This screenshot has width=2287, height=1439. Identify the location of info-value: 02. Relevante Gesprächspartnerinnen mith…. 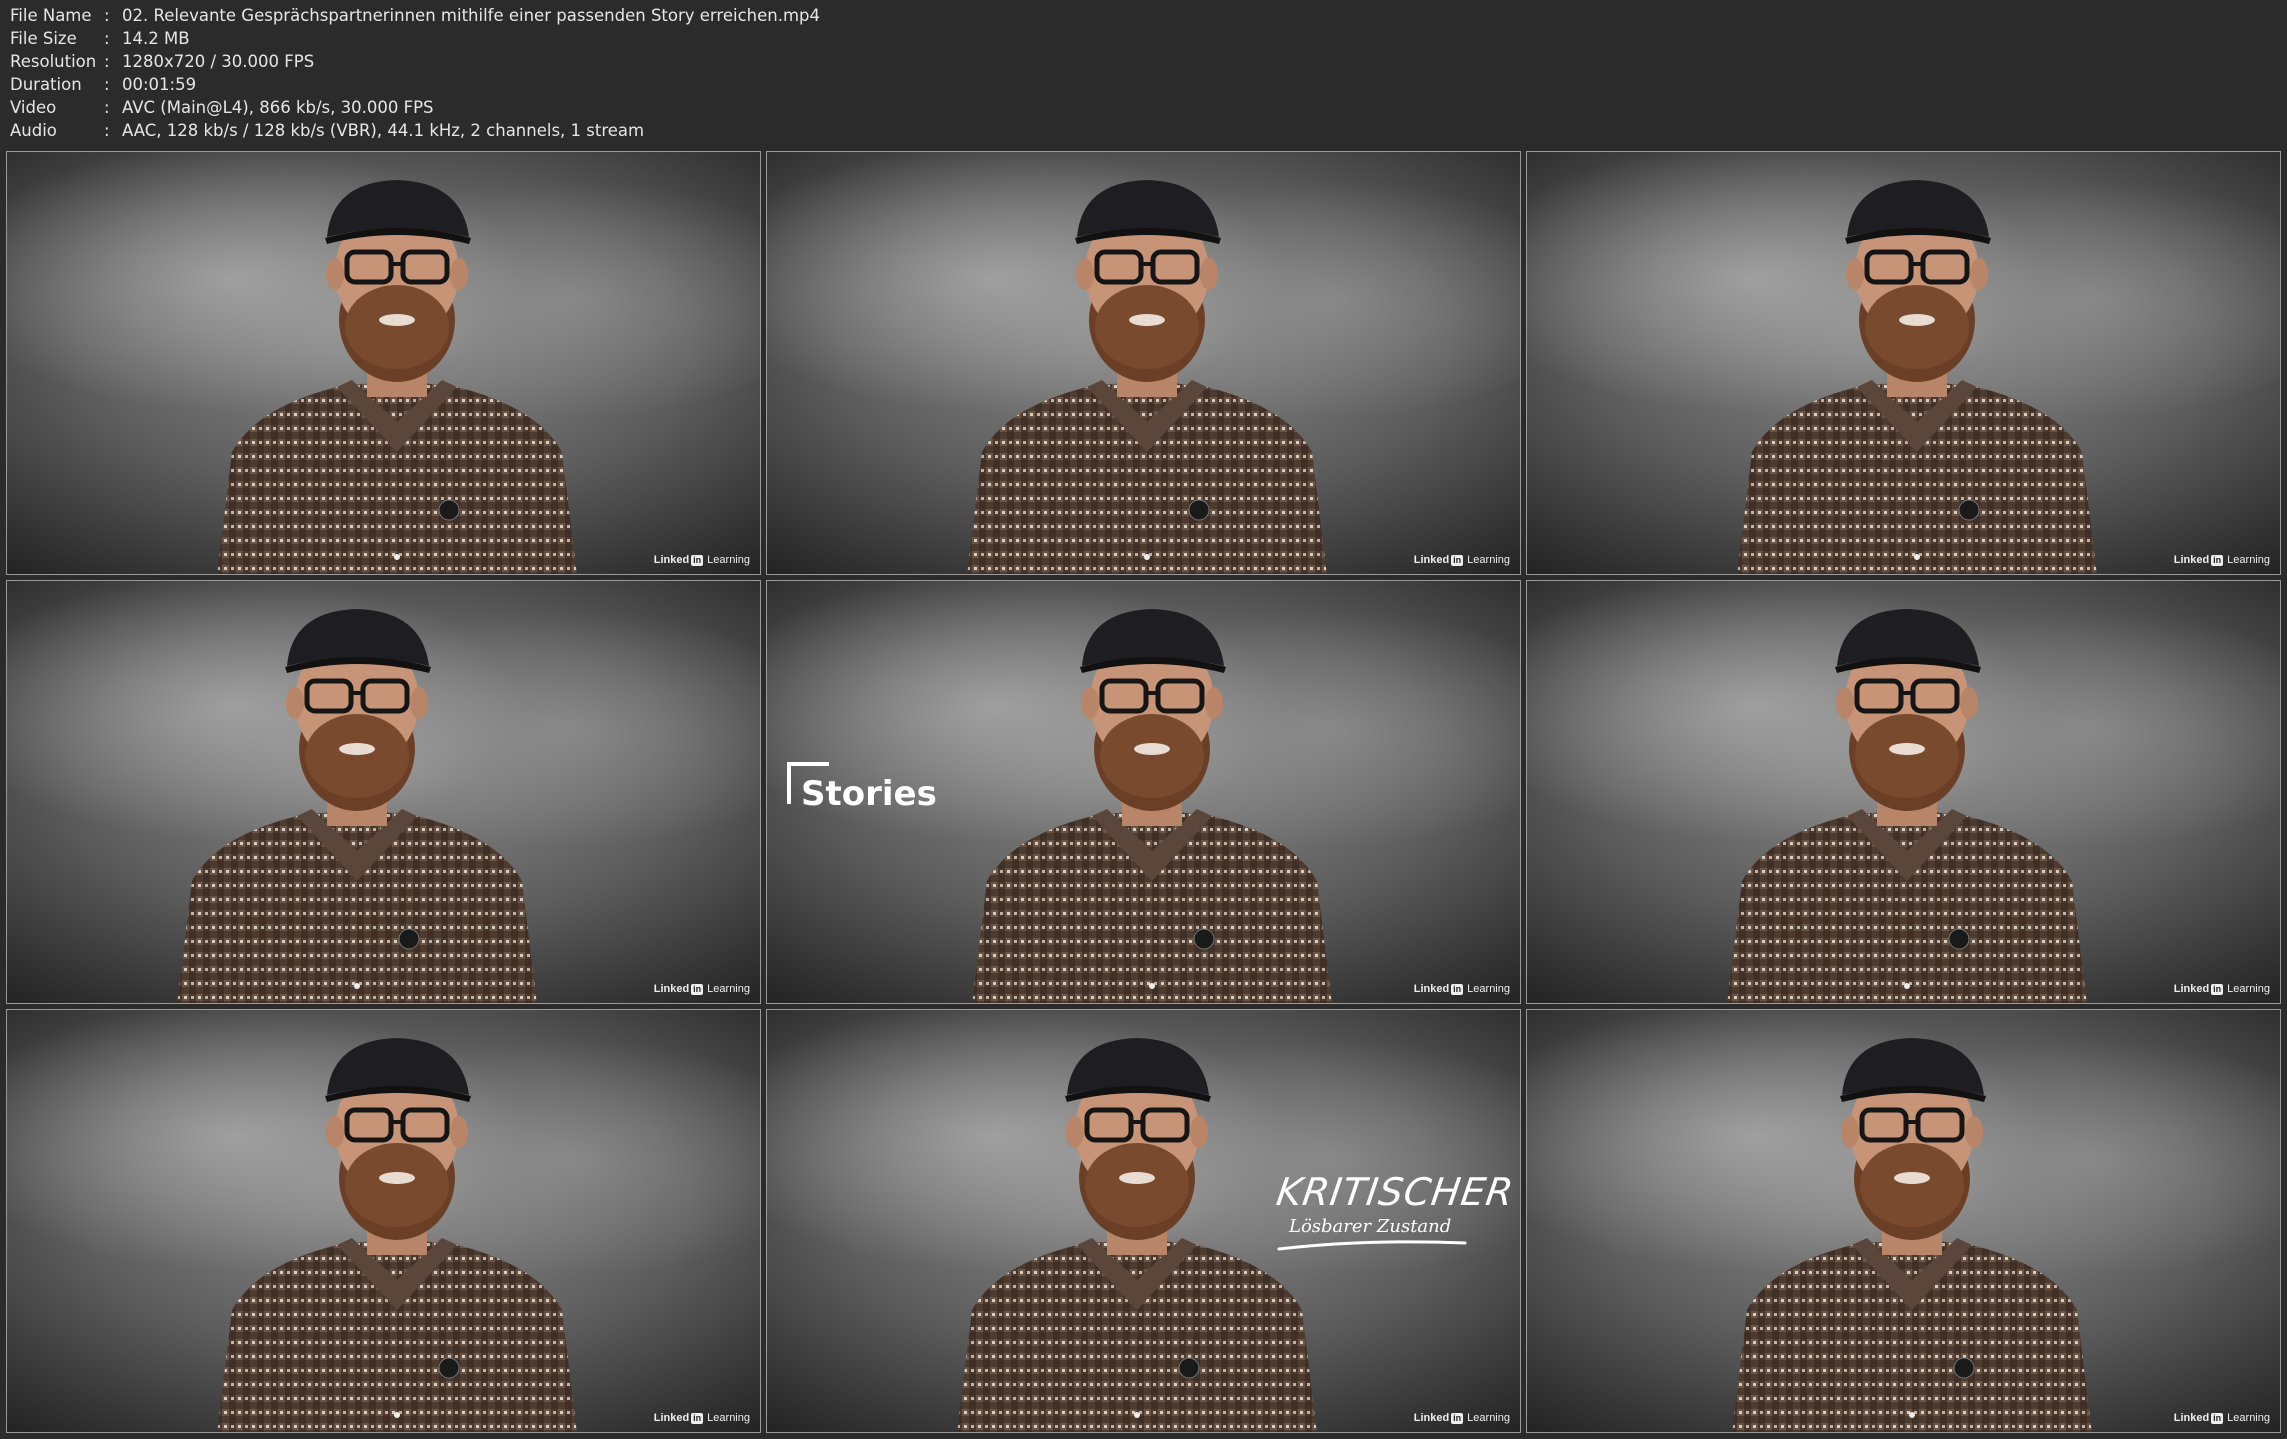
(471, 15).